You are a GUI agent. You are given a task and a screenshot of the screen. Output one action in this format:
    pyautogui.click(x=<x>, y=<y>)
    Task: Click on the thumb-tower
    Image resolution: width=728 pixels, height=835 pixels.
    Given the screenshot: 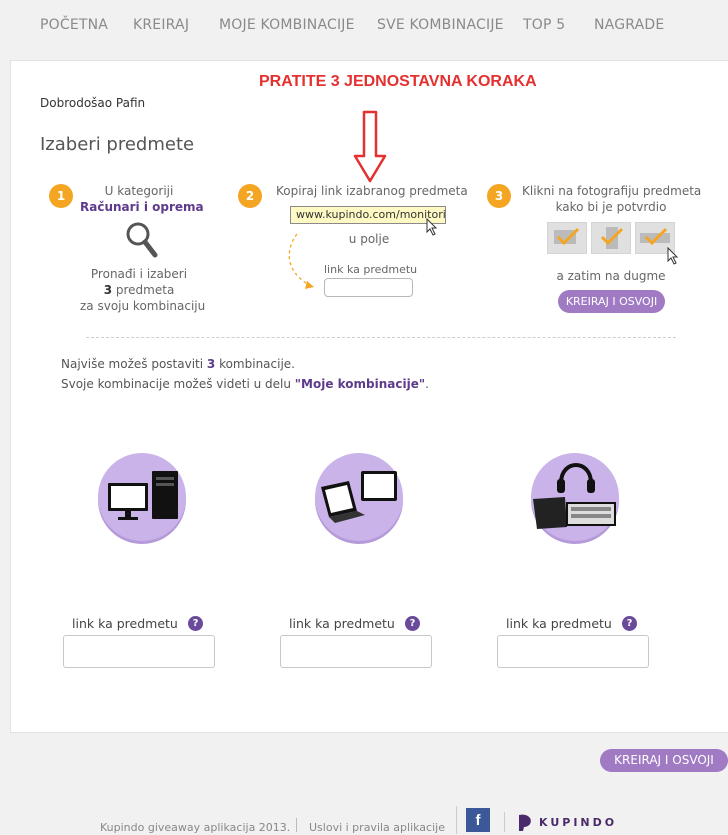 What is the action you would take?
    pyautogui.click(x=611, y=238)
    